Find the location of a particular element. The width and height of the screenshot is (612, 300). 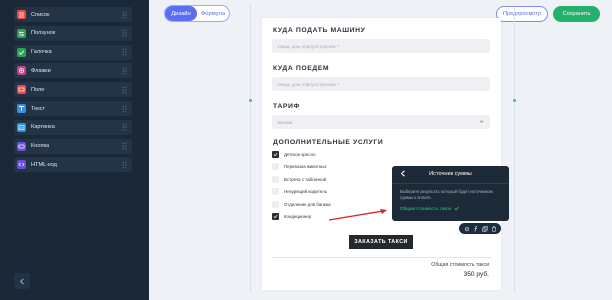

service-label: Отделение для багажа is located at coordinates (307, 204).